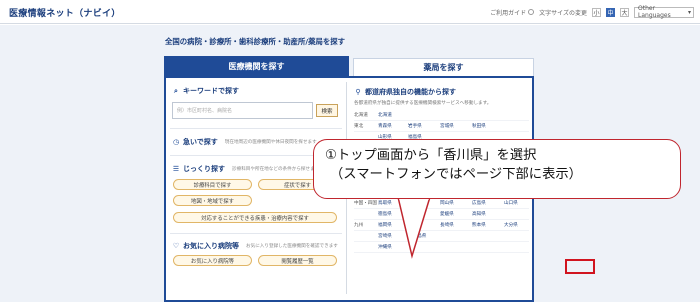 Image resolution: width=700 pixels, height=302 pixels. I want to click on prefecture-link: 北海道, so click(385, 115).